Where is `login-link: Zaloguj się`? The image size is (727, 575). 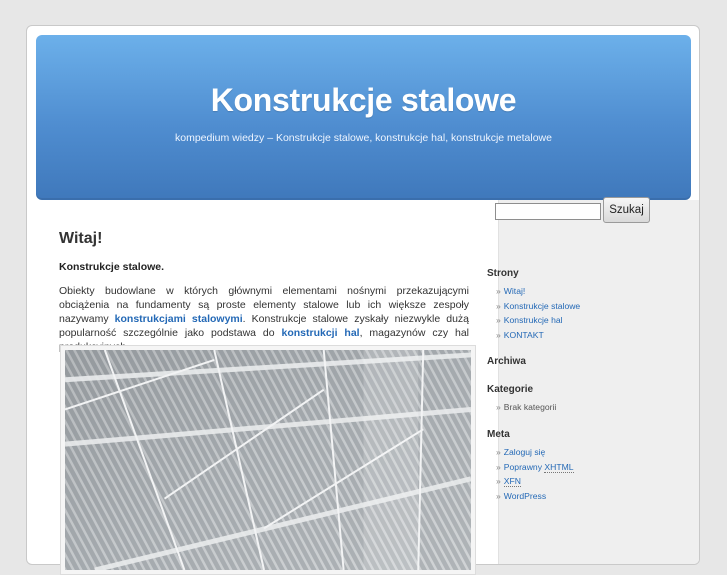
login-link: Zaloguj się is located at coordinates (525, 452).